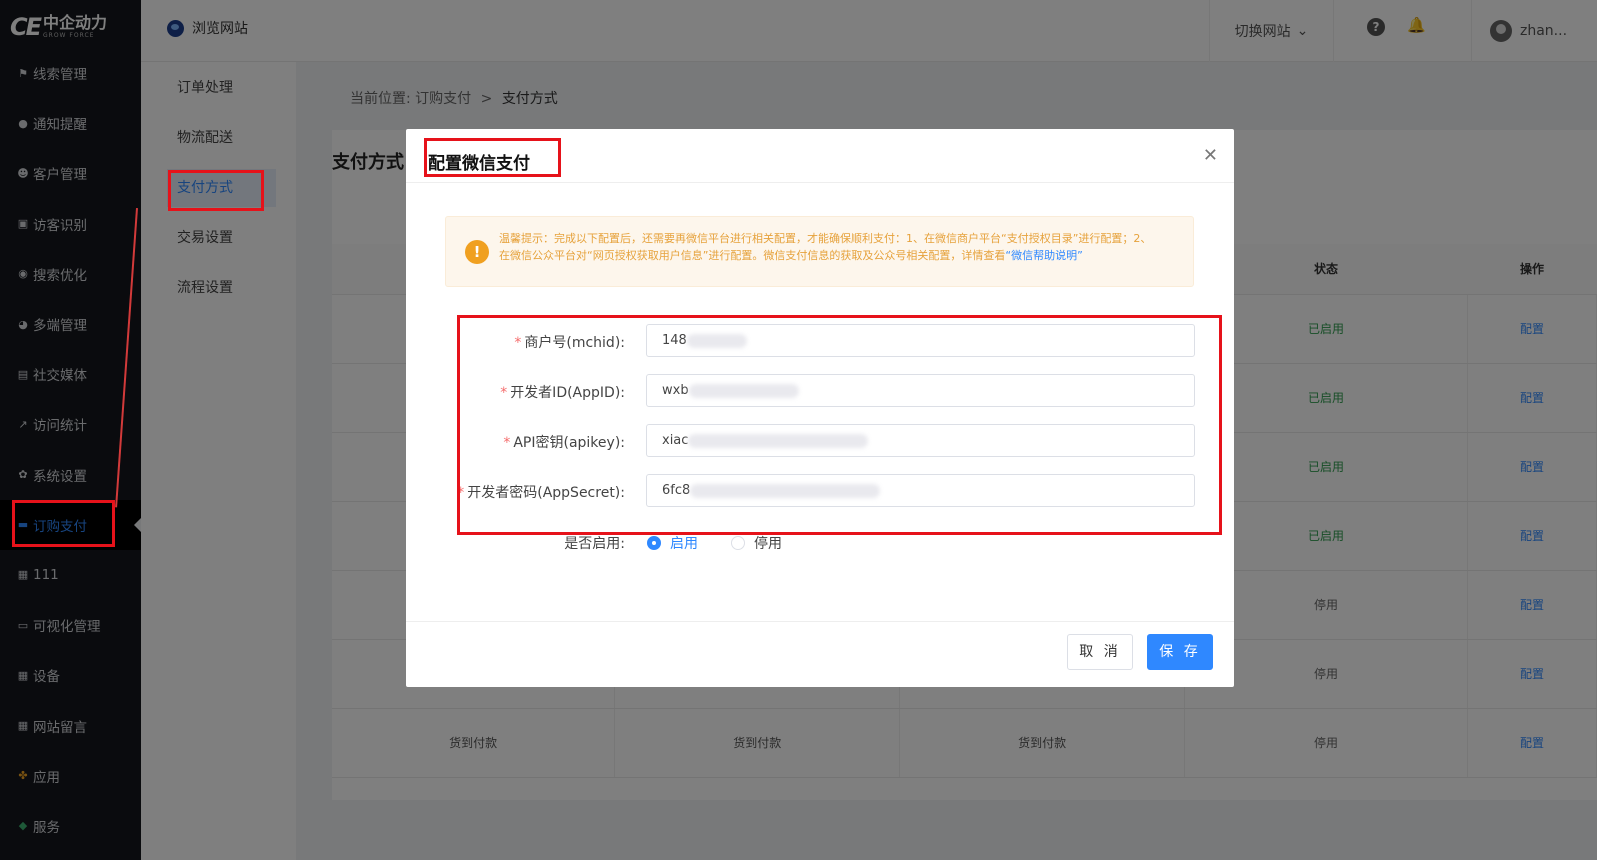 The width and height of the screenshot is (1597, 860). What do you see at coordinates (756, 543) in the screenshot?
I see `radio-disable: 停用` at bounding box center [756, 543].